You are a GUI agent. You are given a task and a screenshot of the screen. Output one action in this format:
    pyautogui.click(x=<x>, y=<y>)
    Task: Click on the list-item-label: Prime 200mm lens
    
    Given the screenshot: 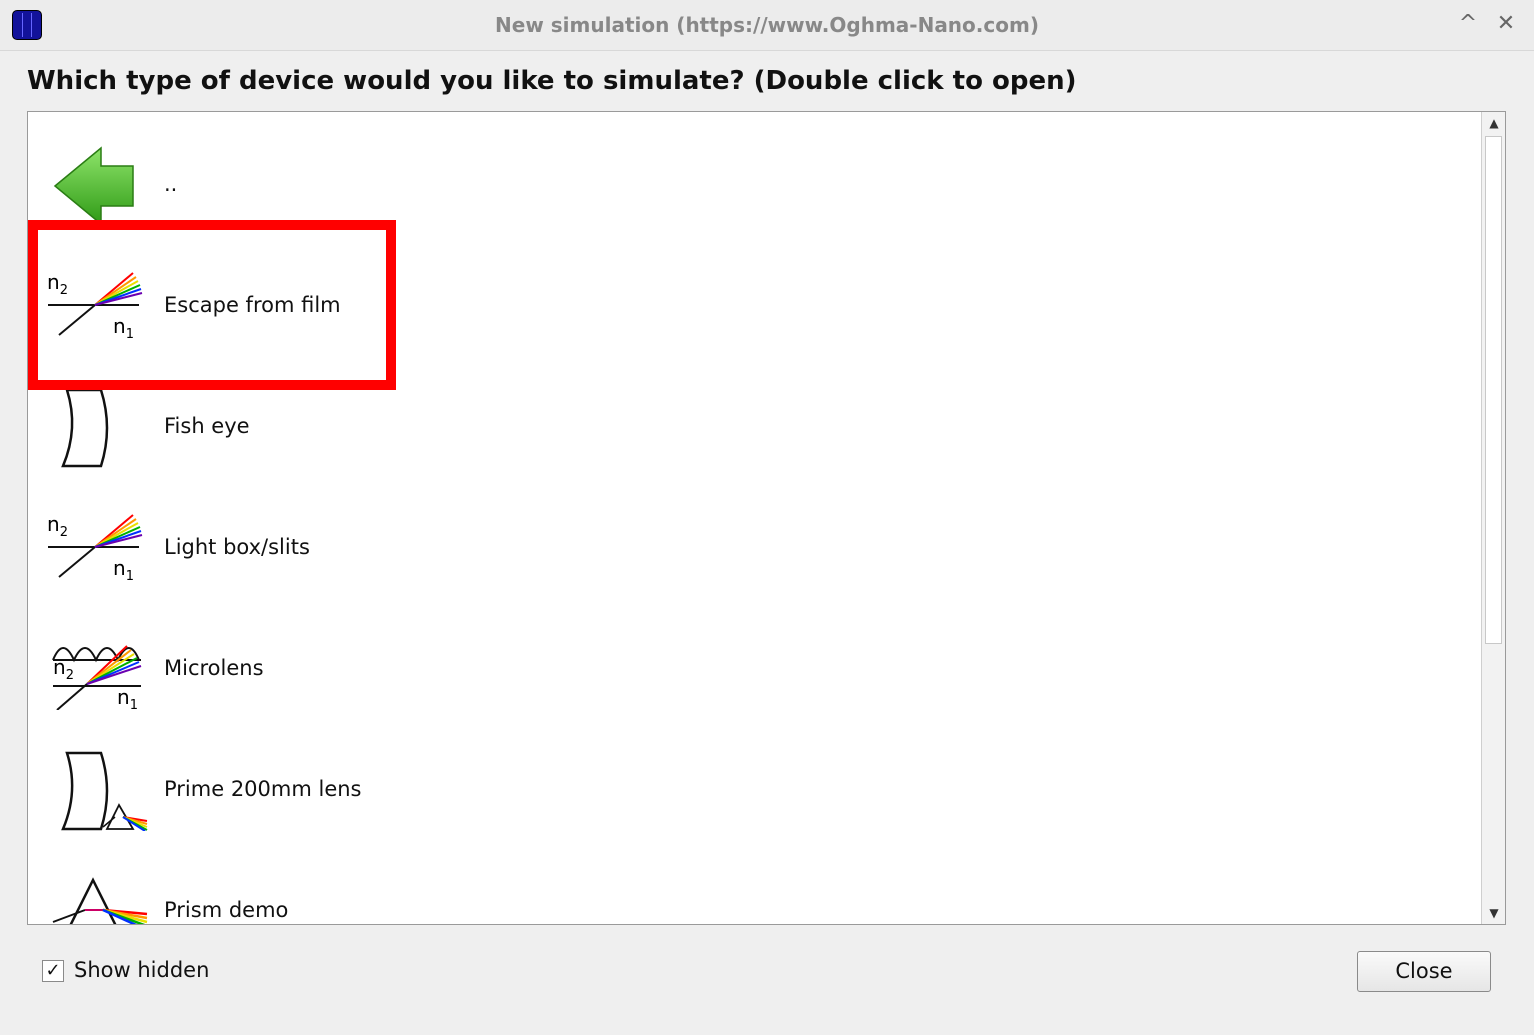 What is the action you would take?
    pyautogui.click(x=263, y=789)
    